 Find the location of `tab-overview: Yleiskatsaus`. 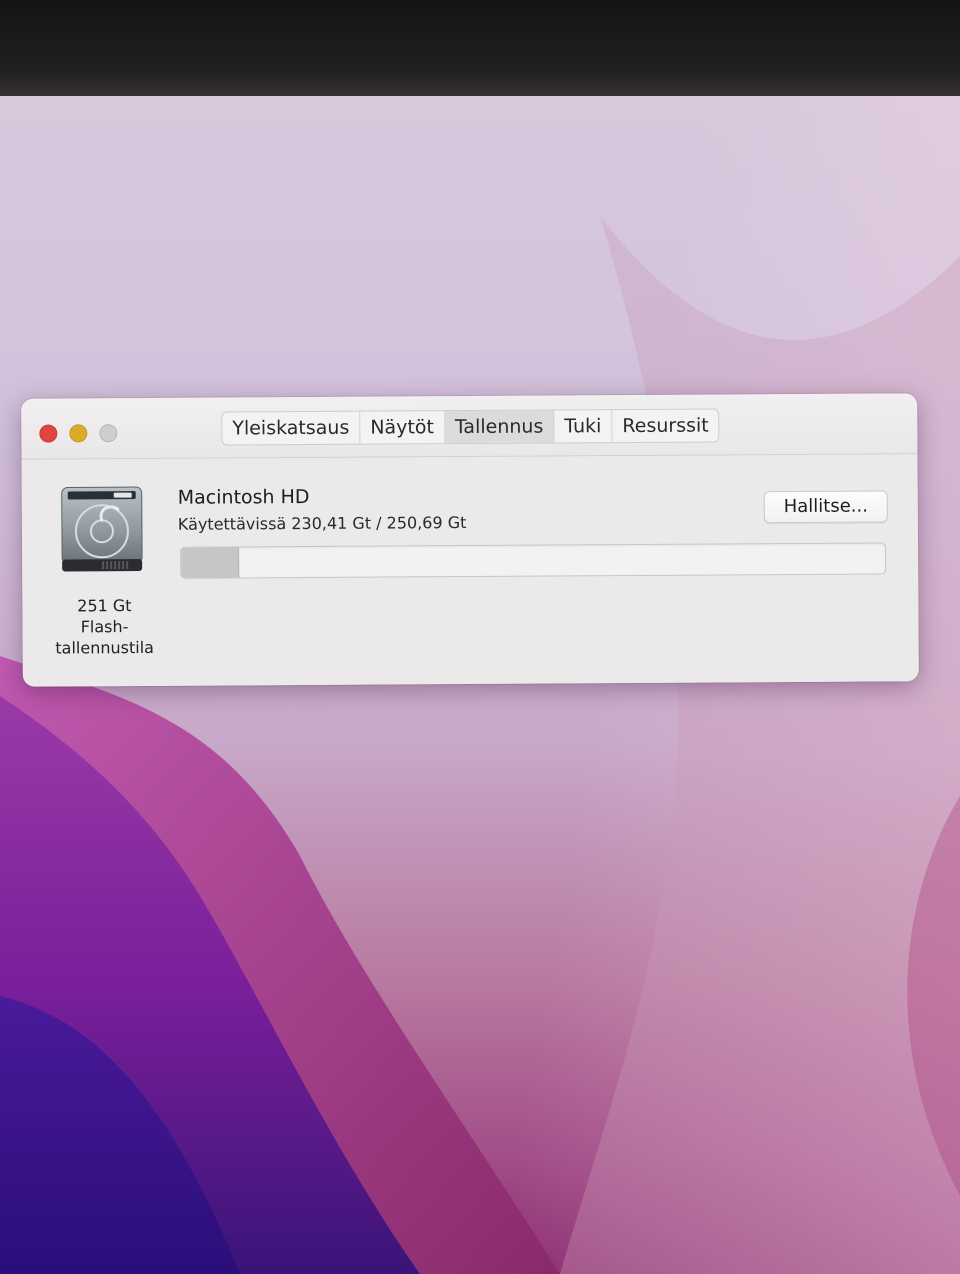

tab-overview: Yleiskatsaus is located at coordinates (291, 428).